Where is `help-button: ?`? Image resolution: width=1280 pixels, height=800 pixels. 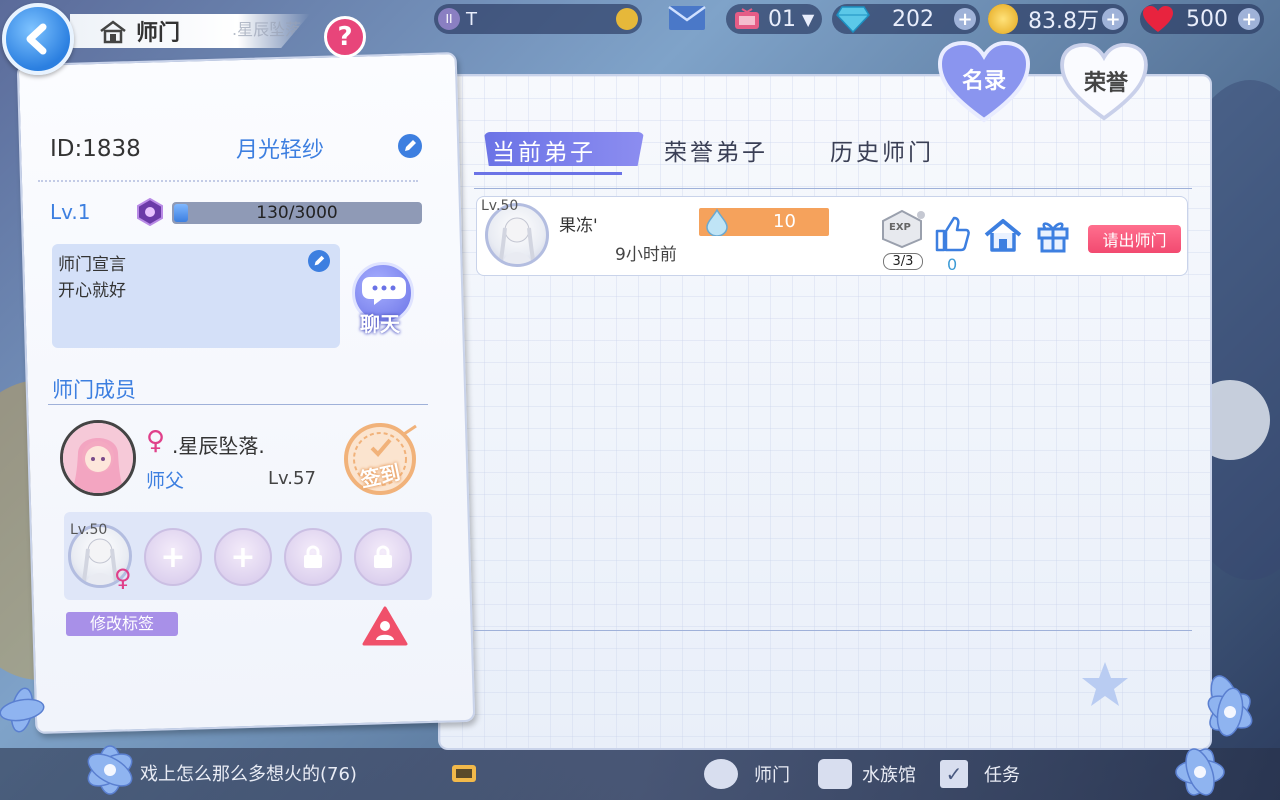 help-button: ? is located at coordinates (345, 37).